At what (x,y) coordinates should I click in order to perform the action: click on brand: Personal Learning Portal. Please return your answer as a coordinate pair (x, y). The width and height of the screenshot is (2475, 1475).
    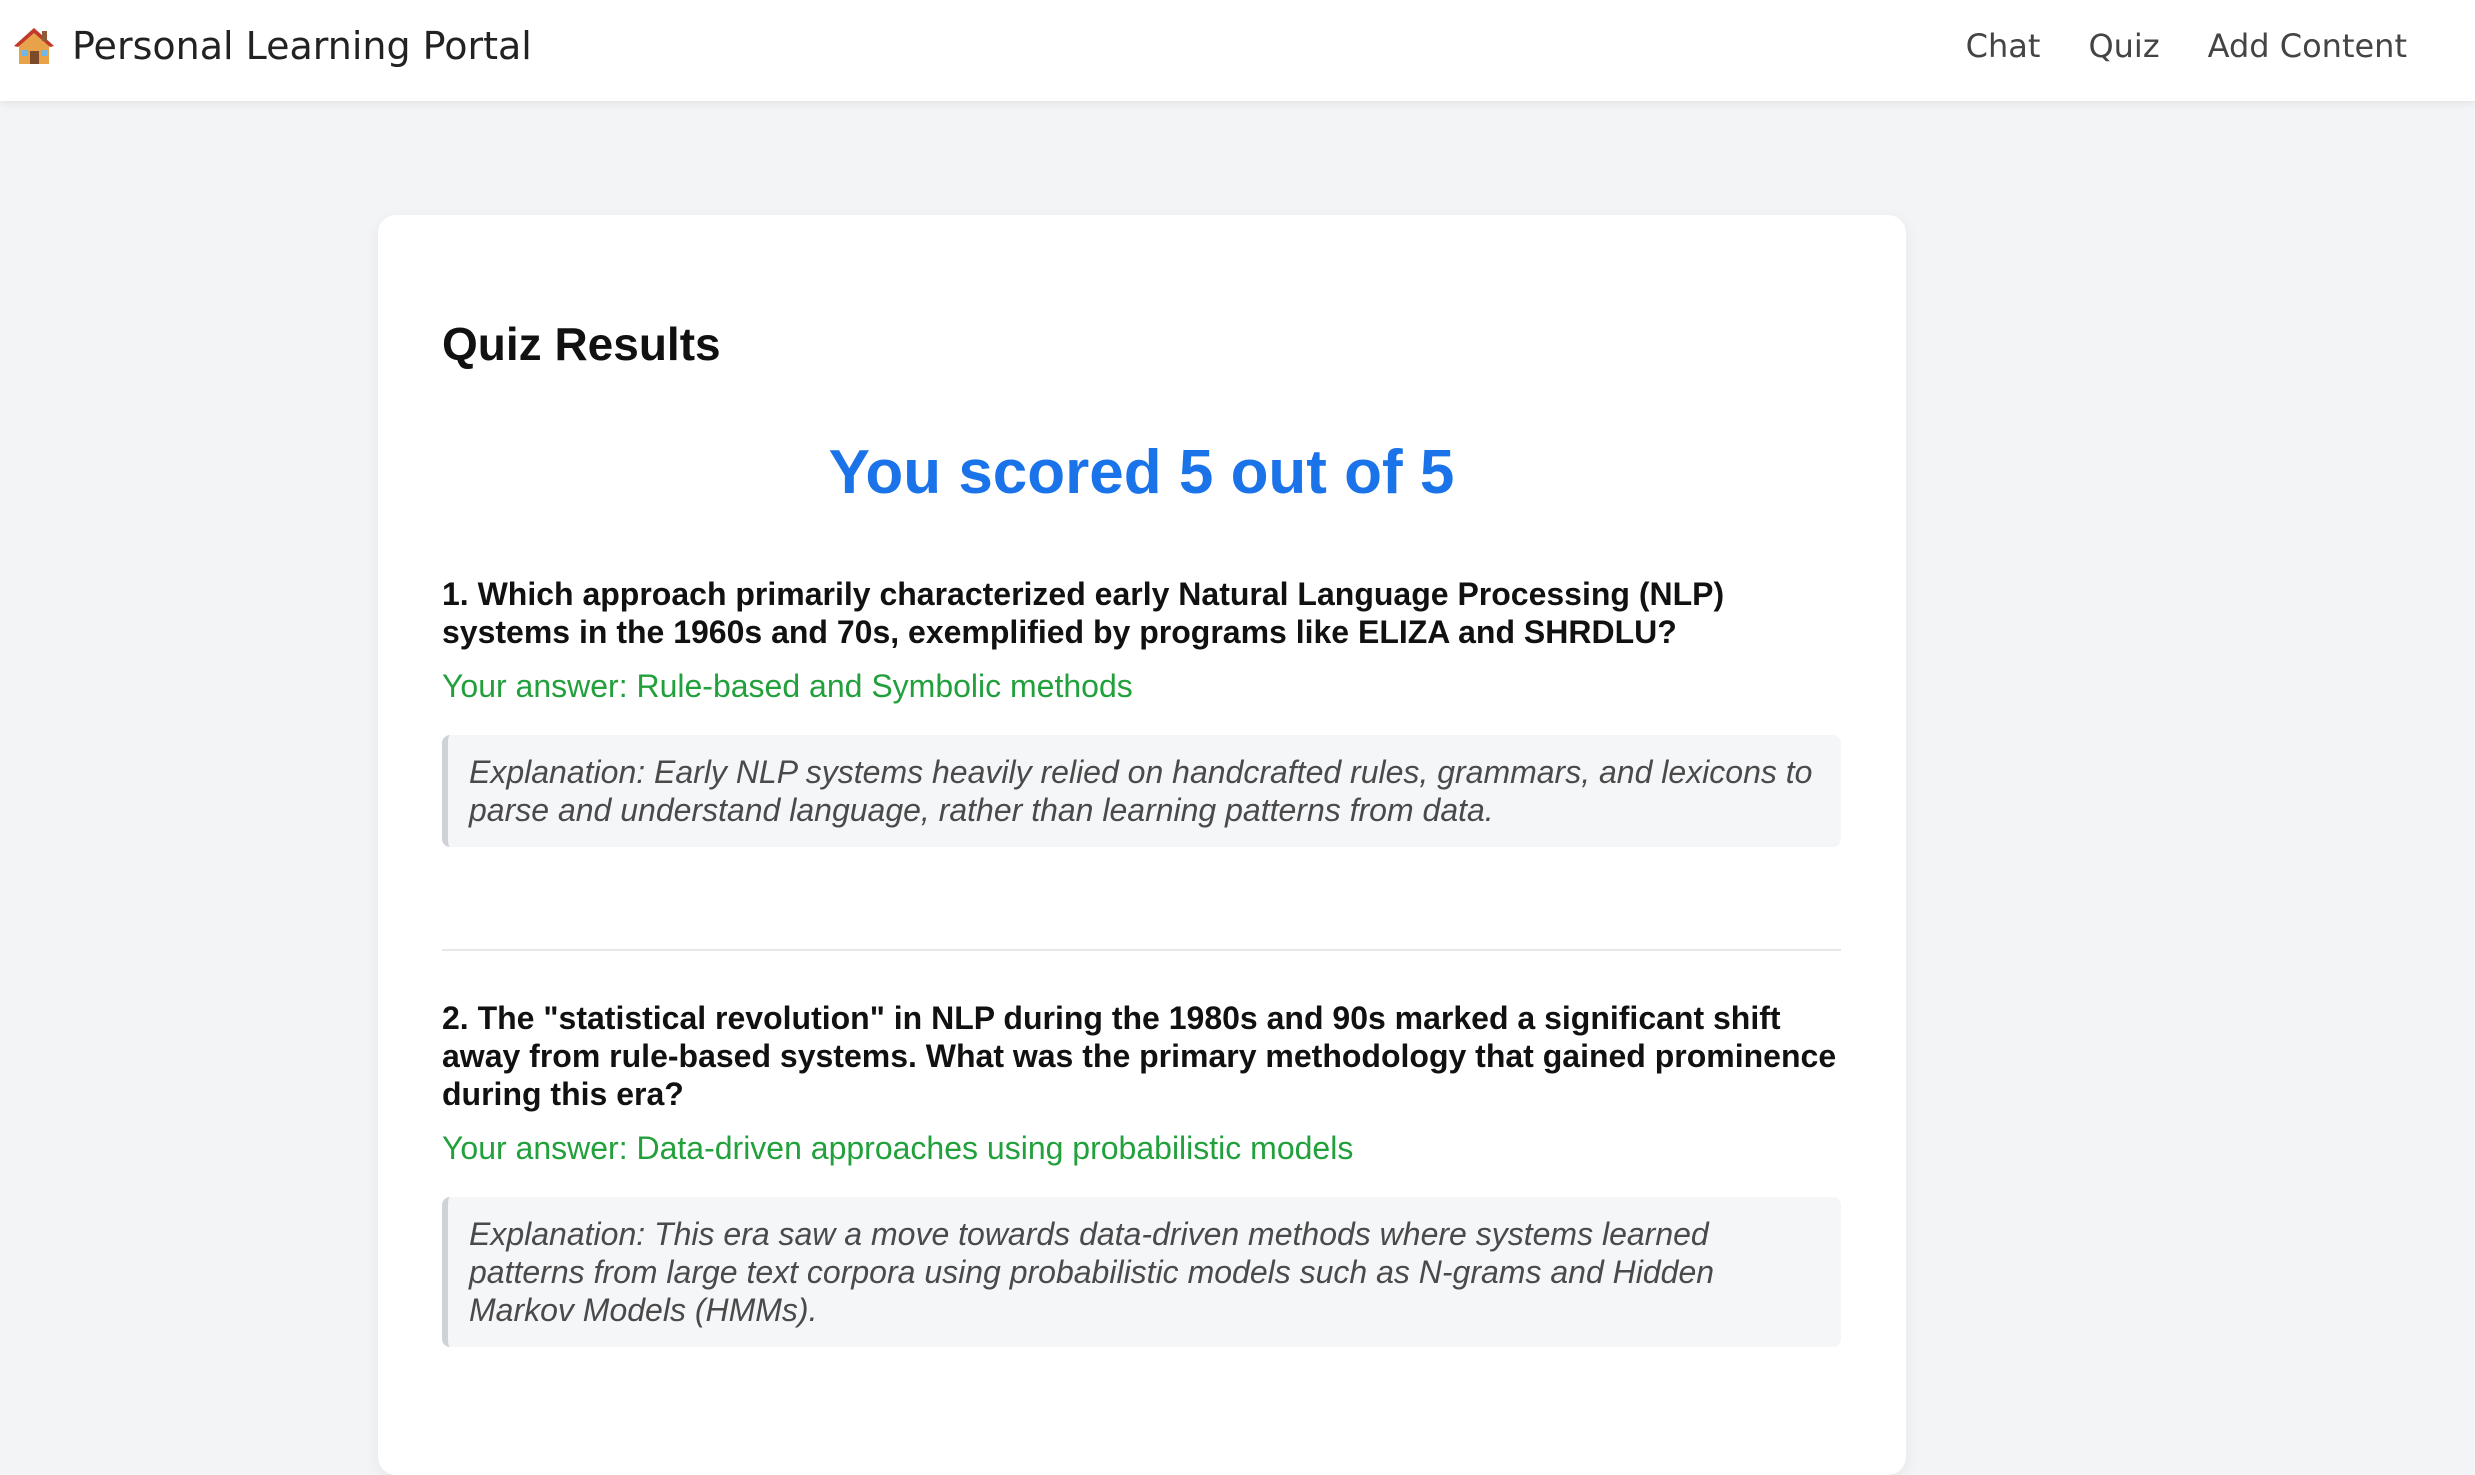
    Looking at the image, I should click on (272, 45).